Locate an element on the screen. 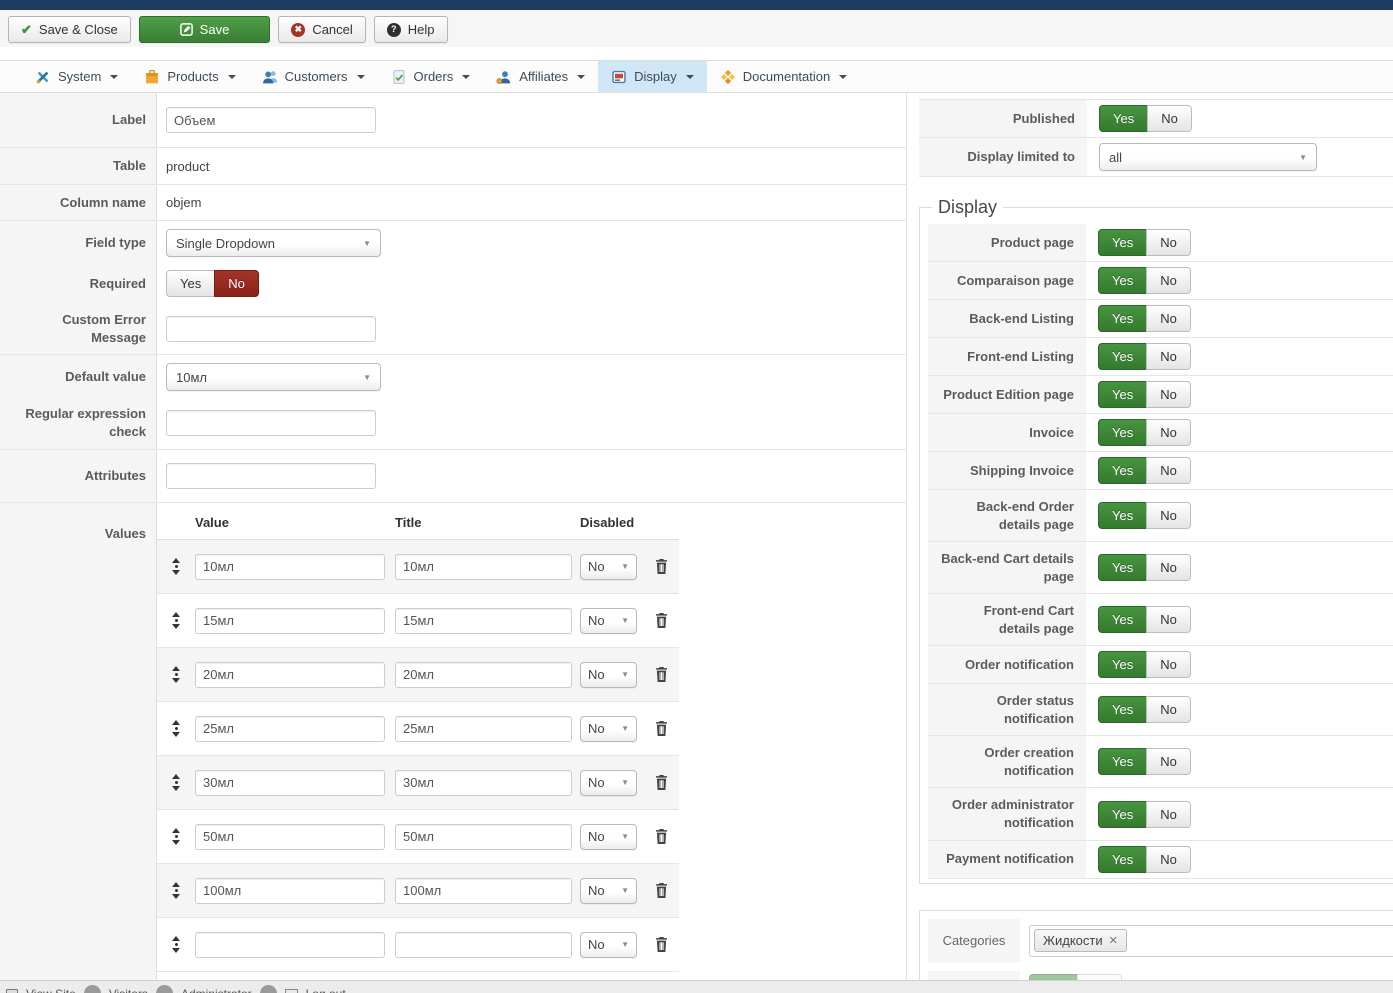 The width and height of the screenshot is (1393, 993). log-out-link: Log out is located at coordinates (326, 990).